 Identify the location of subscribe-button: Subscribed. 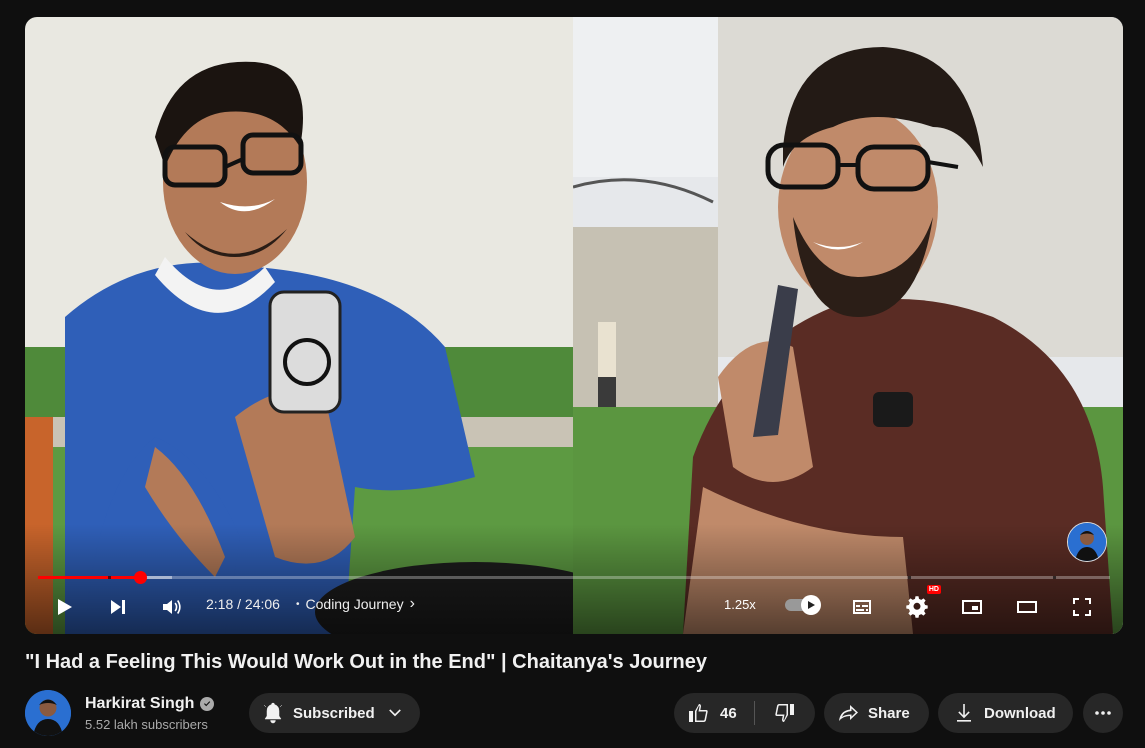
(334, 713).